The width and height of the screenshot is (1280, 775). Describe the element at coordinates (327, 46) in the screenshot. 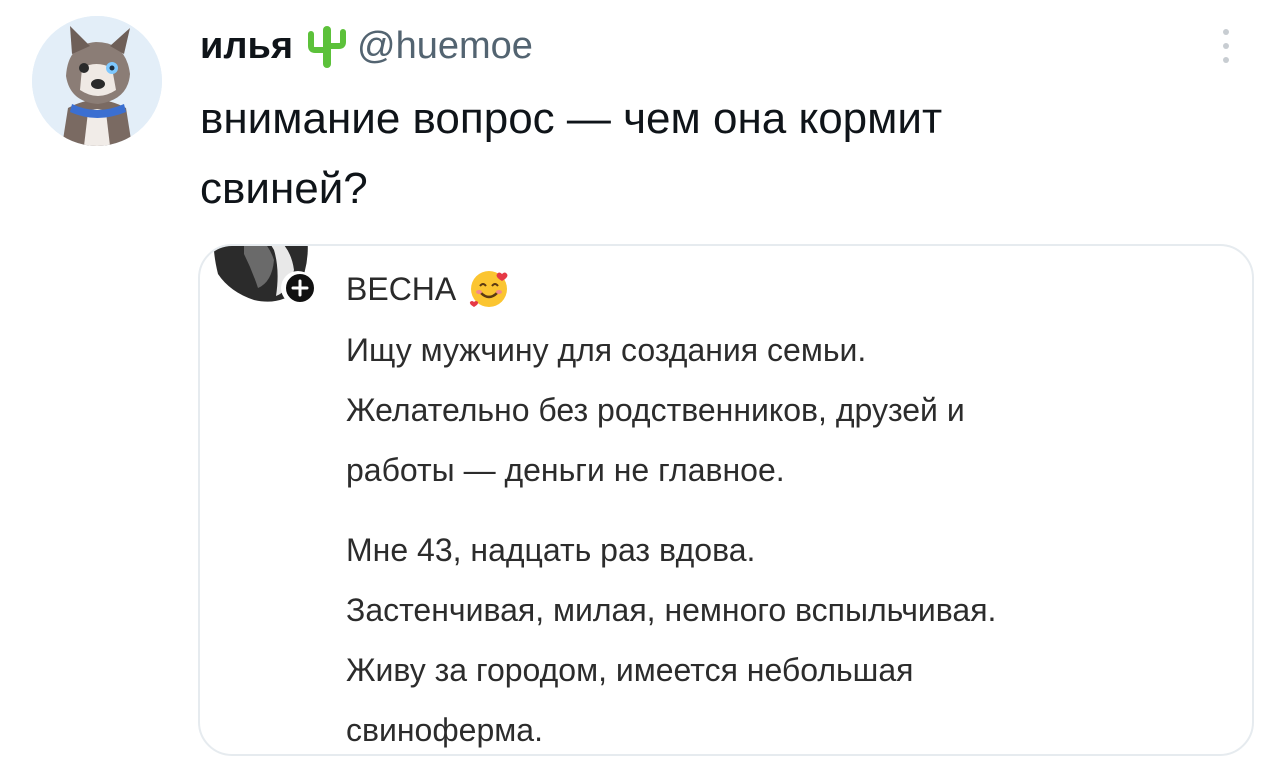

I see `cactus-icon` at that location.